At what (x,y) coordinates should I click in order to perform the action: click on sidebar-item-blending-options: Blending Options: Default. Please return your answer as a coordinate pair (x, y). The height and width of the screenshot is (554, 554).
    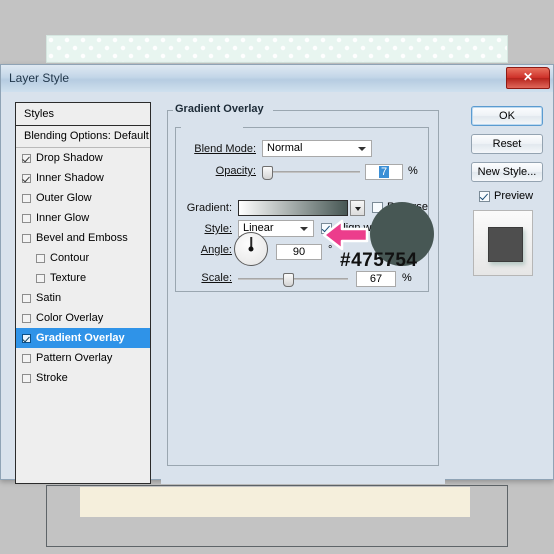
    Looking at the image, I should click on (83, 137).